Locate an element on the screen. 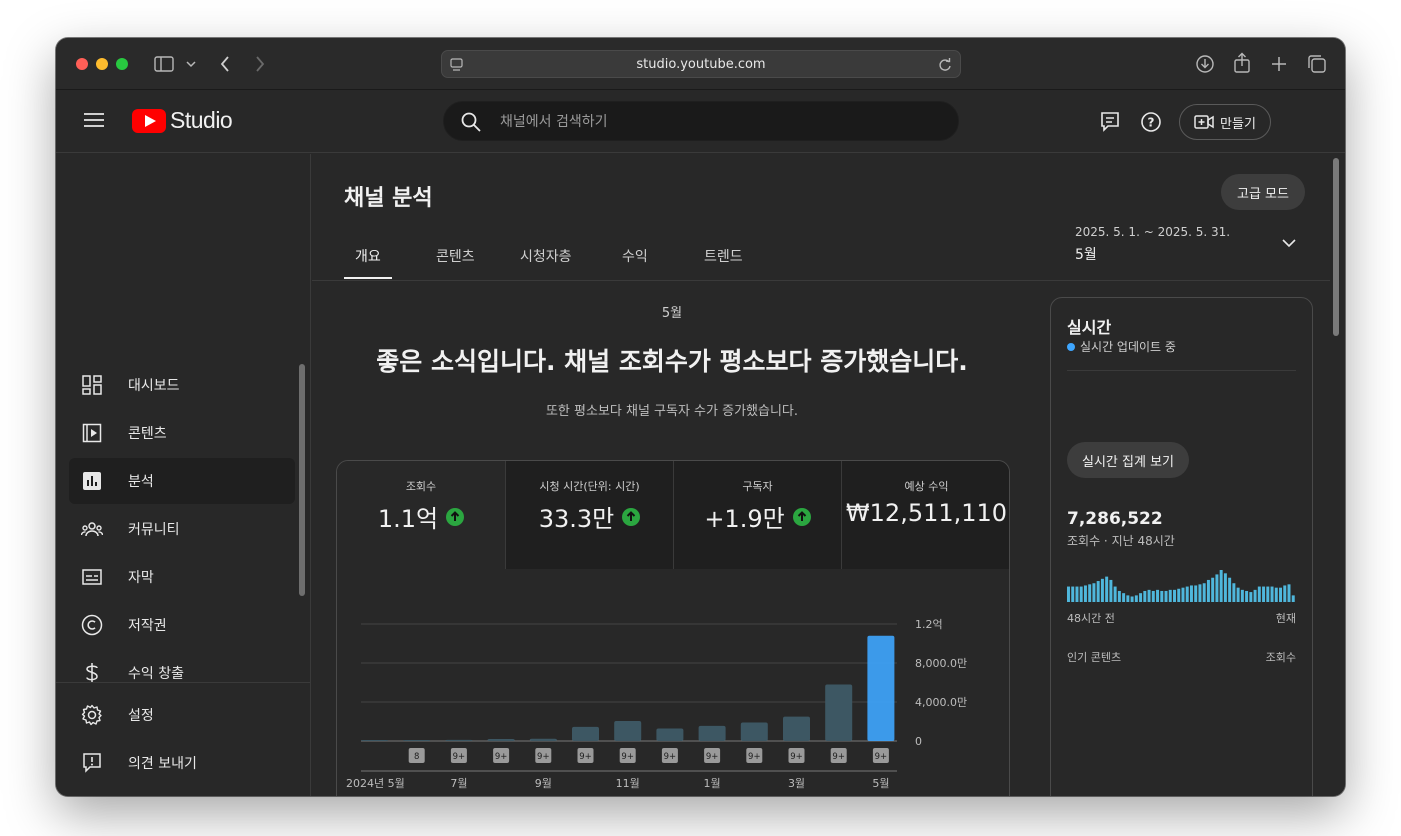 Image resolution: width=1401 pixels, height=836 pixels. create-label: 만들기 is located at coordinates (1238, 124).